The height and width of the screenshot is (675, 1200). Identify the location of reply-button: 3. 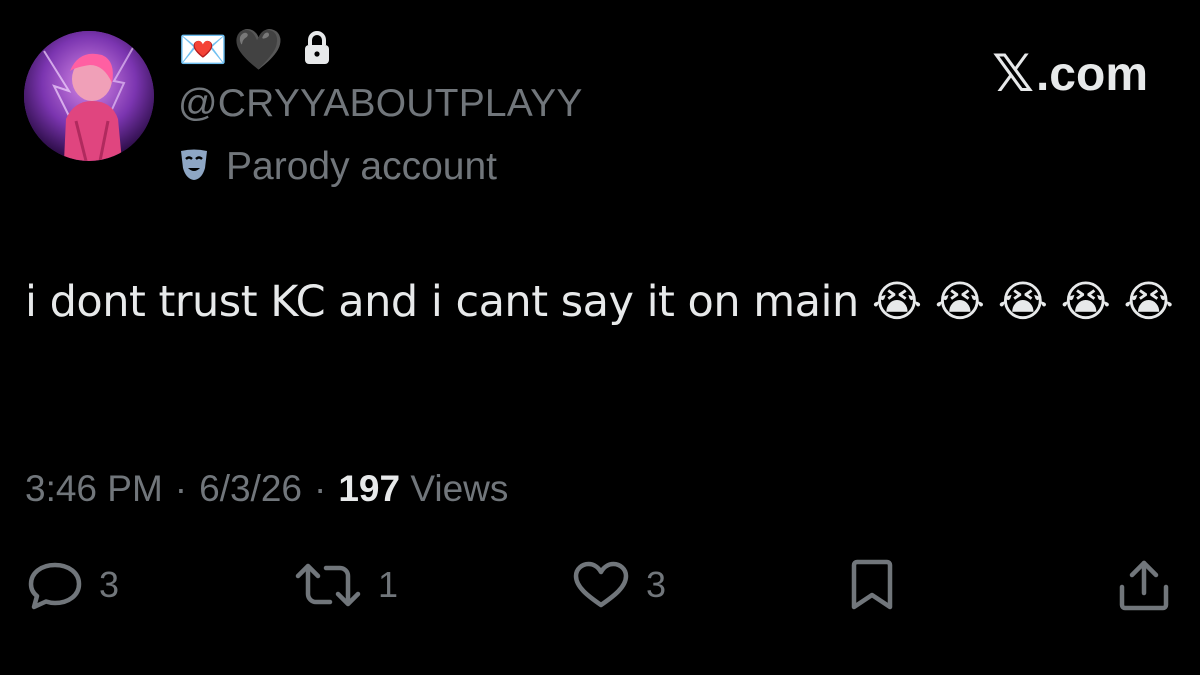
(72, 585).